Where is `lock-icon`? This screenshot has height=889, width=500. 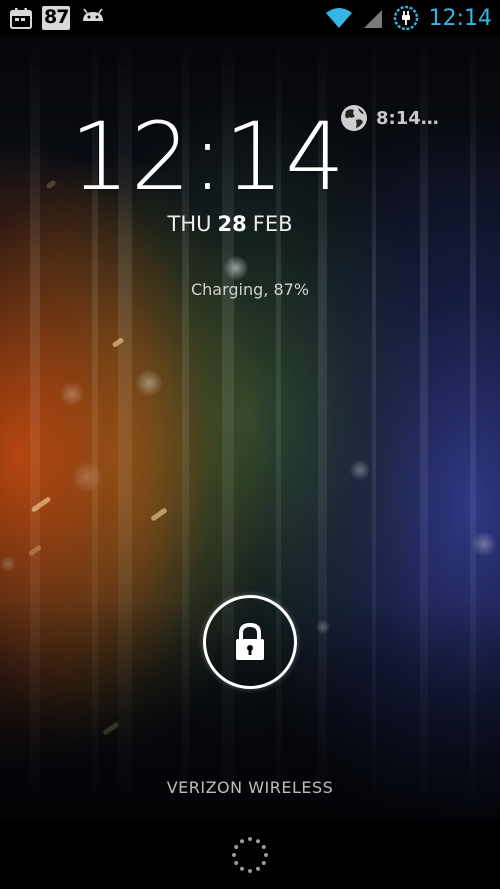 lock-icon is located at coordinates (250, 642).